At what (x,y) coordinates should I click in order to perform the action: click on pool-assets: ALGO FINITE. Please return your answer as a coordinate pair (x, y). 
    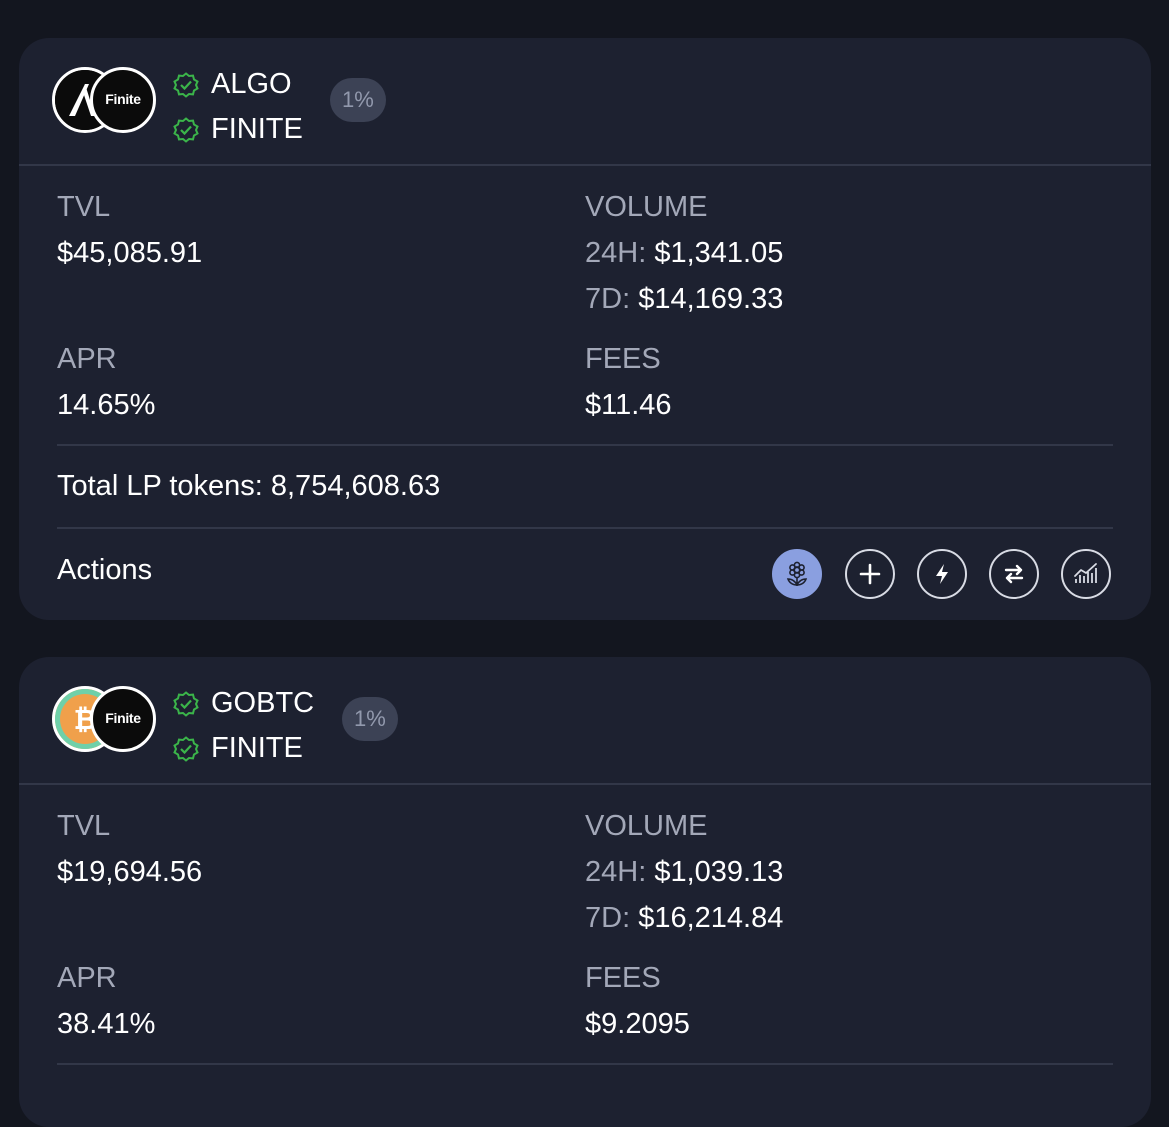
    Looking at the image, I should click on (238, 107).